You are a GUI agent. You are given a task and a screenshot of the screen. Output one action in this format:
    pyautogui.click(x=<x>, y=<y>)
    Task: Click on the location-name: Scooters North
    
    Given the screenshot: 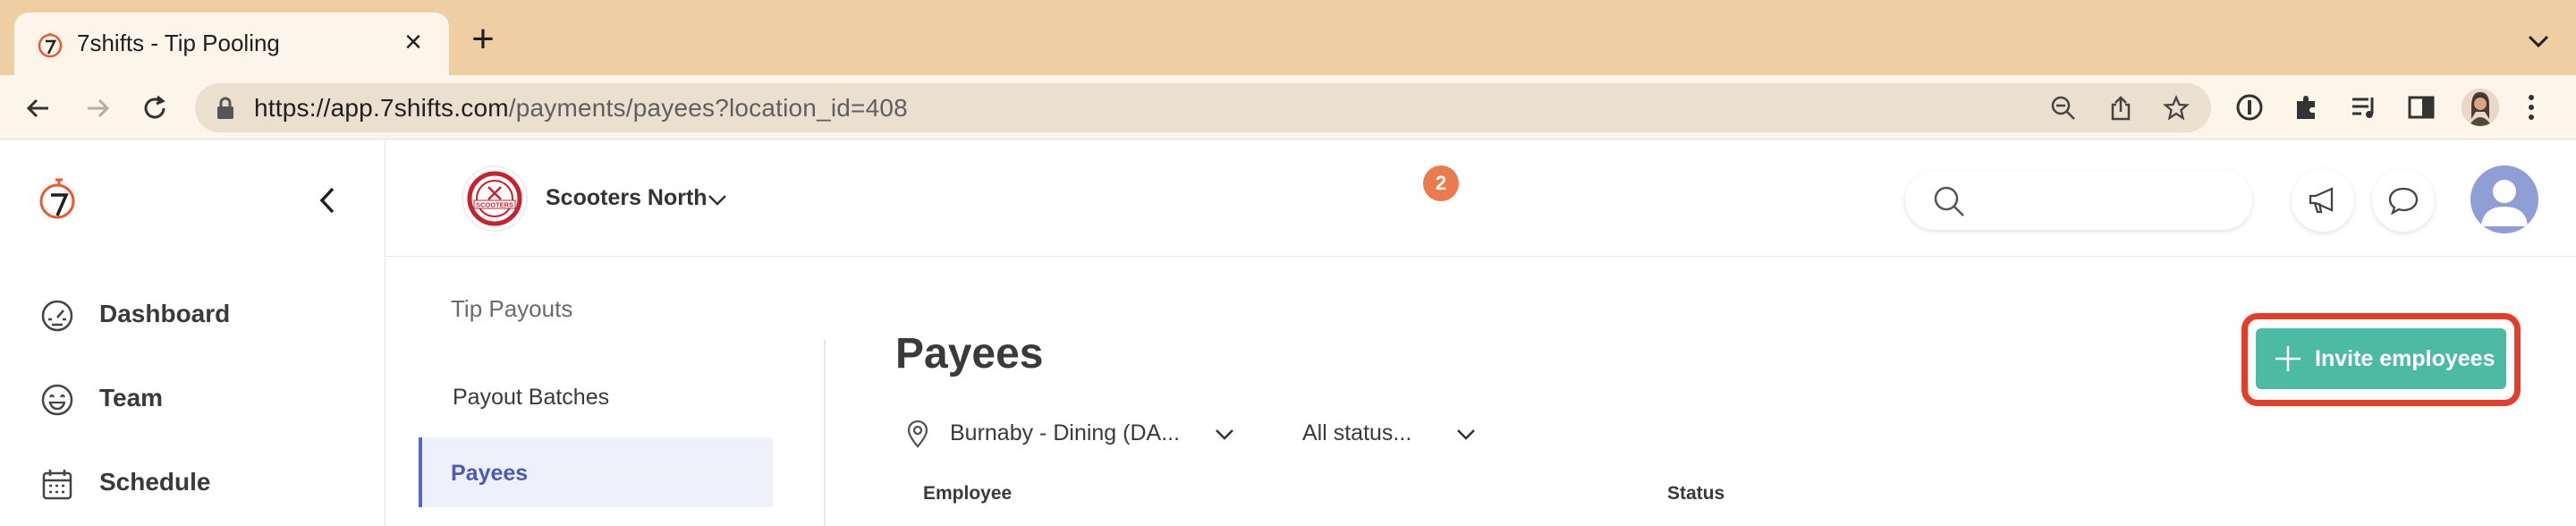 What is the action you would take?
    pyautogui.click(x=627, y=198)
    